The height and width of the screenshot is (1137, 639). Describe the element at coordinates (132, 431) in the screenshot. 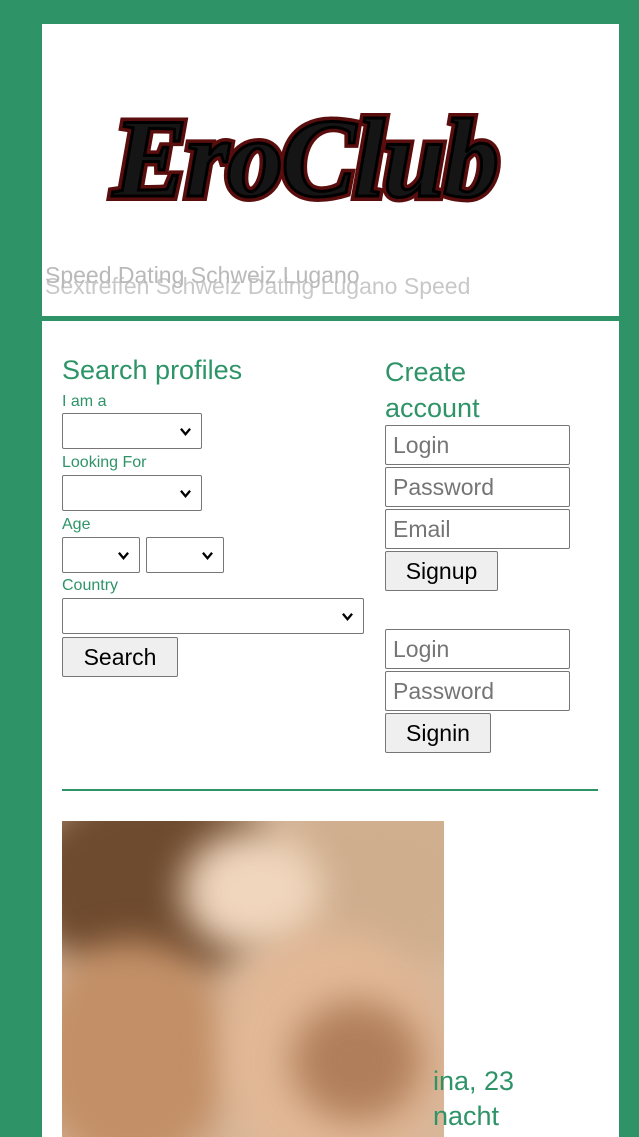

I see `i-am-select` at that location.